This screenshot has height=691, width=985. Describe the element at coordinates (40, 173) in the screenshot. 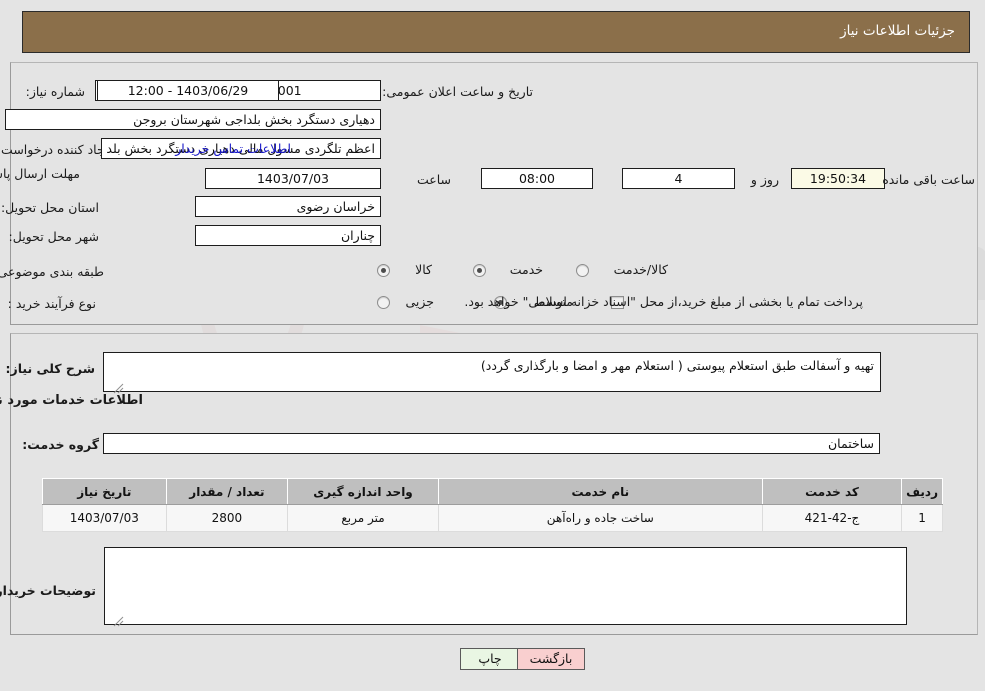

I see `deadline-label: مهلت ارسال پاسخ: تا تاریخ:` at that location.